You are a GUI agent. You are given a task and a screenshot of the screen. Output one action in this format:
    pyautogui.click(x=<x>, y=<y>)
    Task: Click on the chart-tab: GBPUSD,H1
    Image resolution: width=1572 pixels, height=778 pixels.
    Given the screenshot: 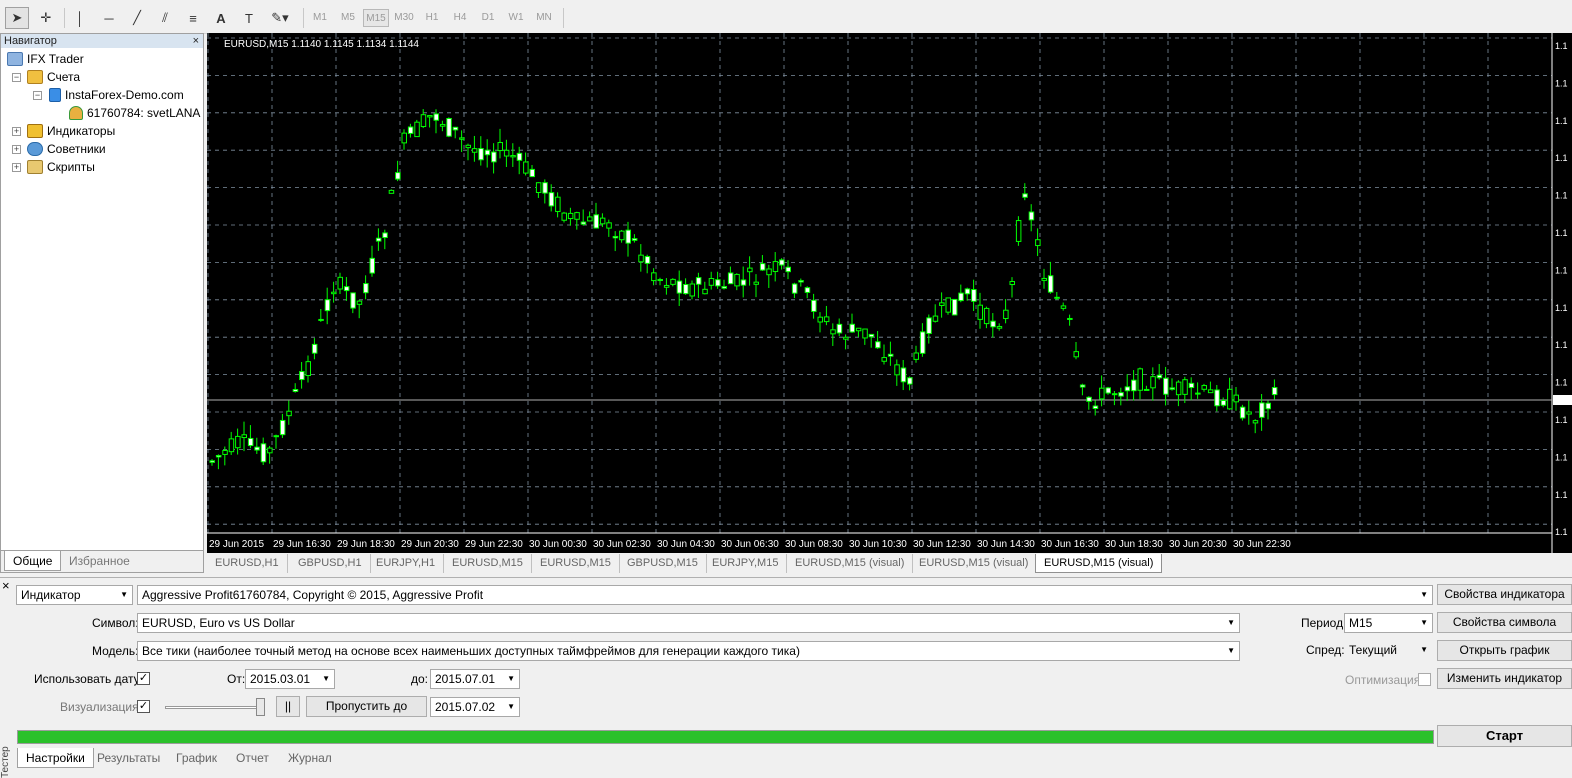 What is the action you would take?
    pyautogui.click(x=330, y=563)
    